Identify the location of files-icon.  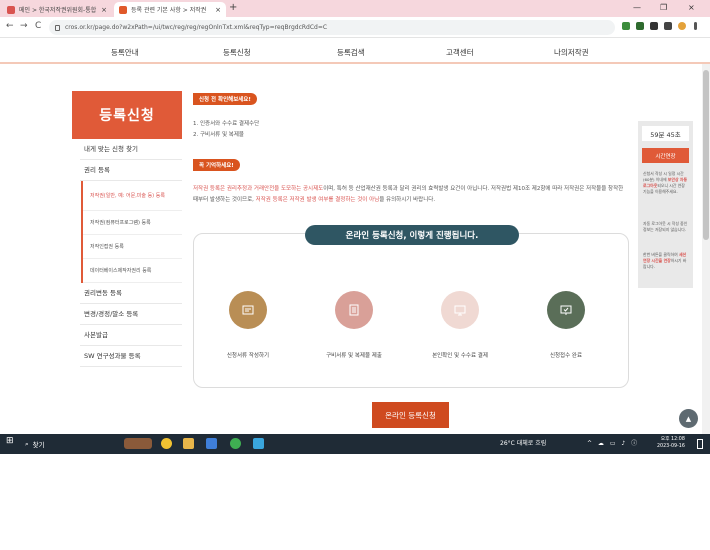
(354, 310).